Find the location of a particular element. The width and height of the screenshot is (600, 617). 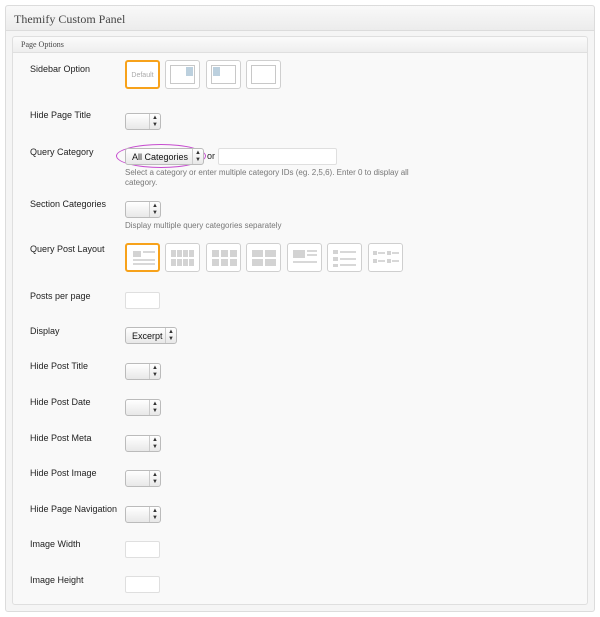

hide-post-image-label: Hide Post Image is located at coordinates (63, 473).